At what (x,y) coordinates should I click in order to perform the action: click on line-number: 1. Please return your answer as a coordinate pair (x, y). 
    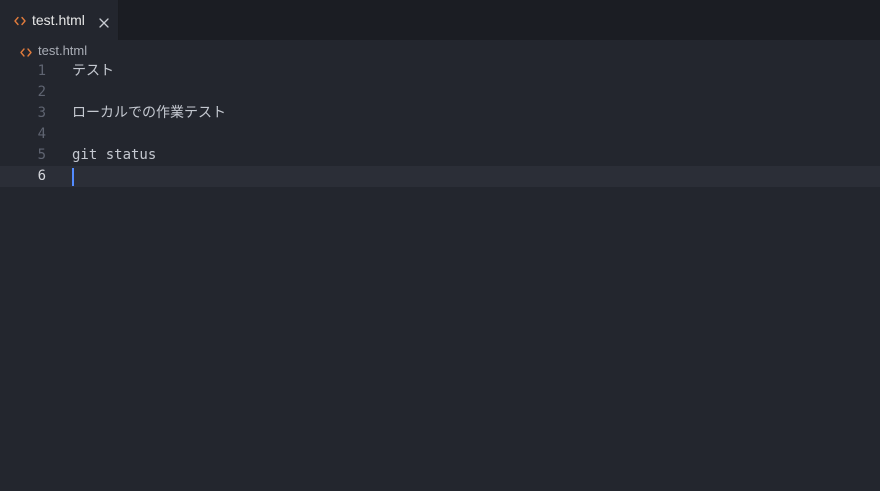
    Looking at the image, I should click on (41, 71).